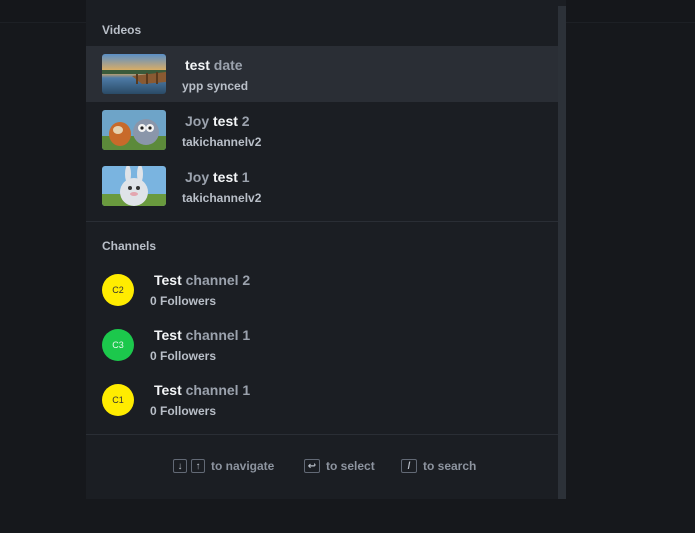 The width and height of the screenshot is (695, 533). I want to click on arrow-up-icon: ↑, so click(198, 466).